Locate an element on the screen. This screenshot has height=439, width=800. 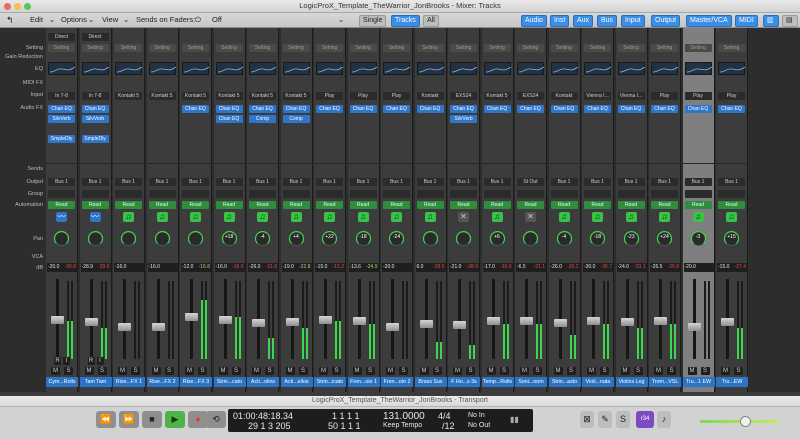
back-arrow-icon: ↰ is located at coordinates (10, 20).